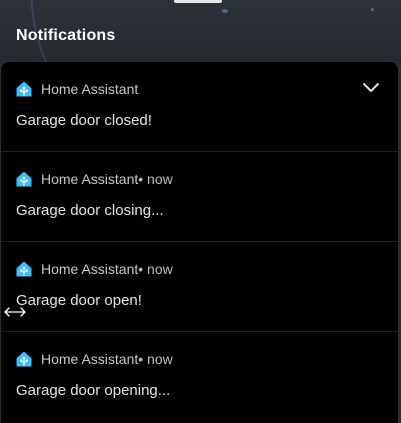  What do you see at coordinates (84, 120) in the screenshot?
I see `notification-message: Garage door closed!` at bounding box center [84, 120].